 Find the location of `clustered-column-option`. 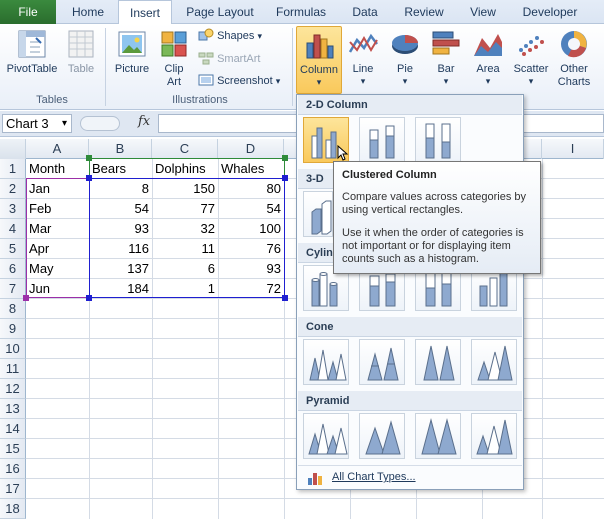

clustered-column-option is located at coordinates (326, 140).